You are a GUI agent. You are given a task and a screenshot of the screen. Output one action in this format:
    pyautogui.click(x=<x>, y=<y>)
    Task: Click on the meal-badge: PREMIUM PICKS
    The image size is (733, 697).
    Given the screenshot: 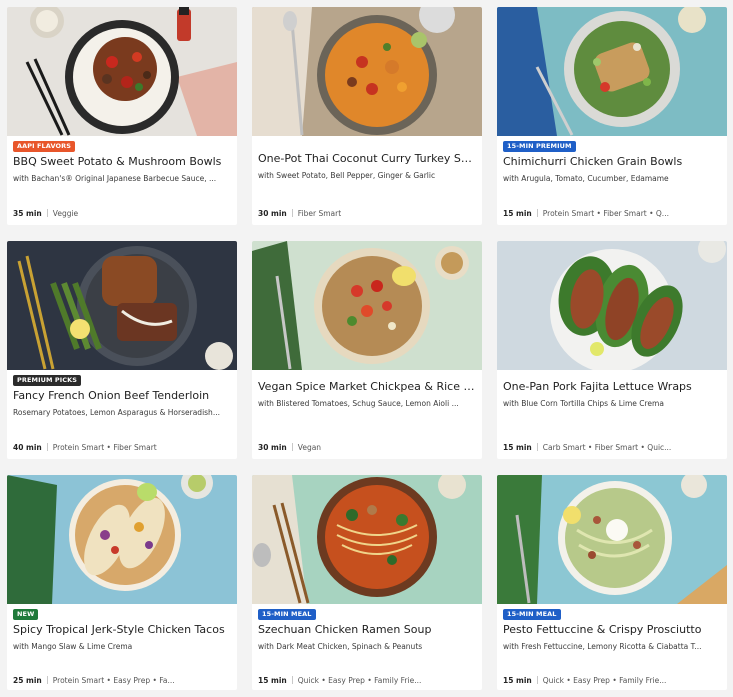 What is the action you would take?
    pyautogui.click(x=47, y=380)
    